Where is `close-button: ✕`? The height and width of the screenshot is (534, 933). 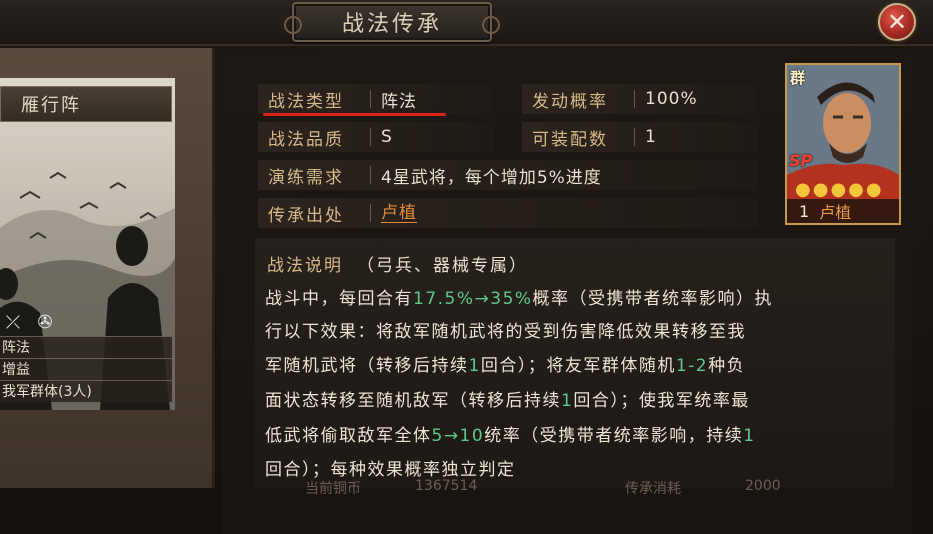 close-button: ✕ is located at coordinates (897, 22).